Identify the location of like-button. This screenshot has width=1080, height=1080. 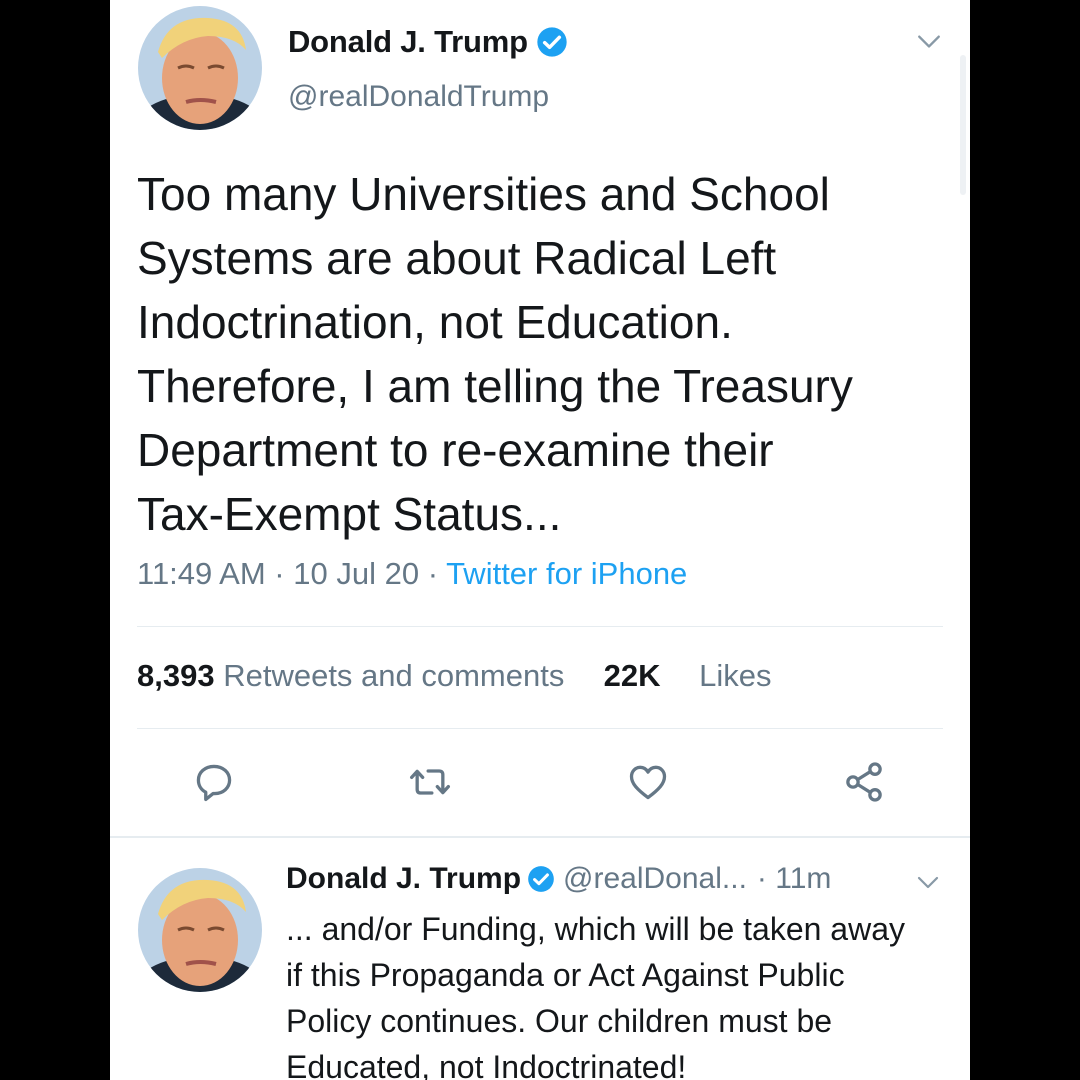
(646, 782).